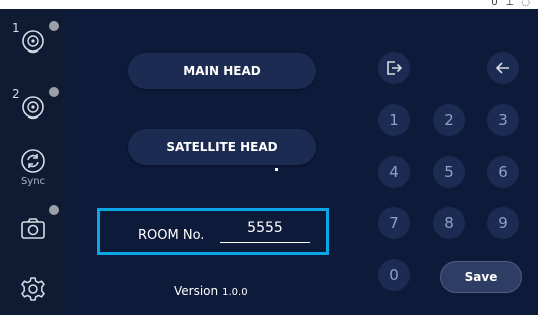  I want to click on keypad-key-4: 4, so click(394, 172).